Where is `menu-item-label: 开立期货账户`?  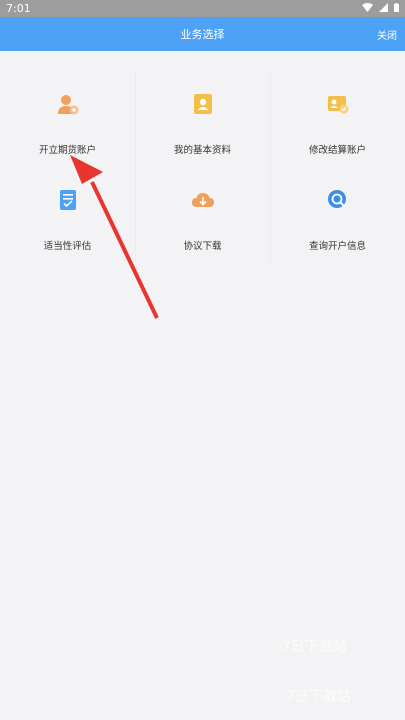
menu-item-label: 开立期货账户 is located at coordinates (67, 150).